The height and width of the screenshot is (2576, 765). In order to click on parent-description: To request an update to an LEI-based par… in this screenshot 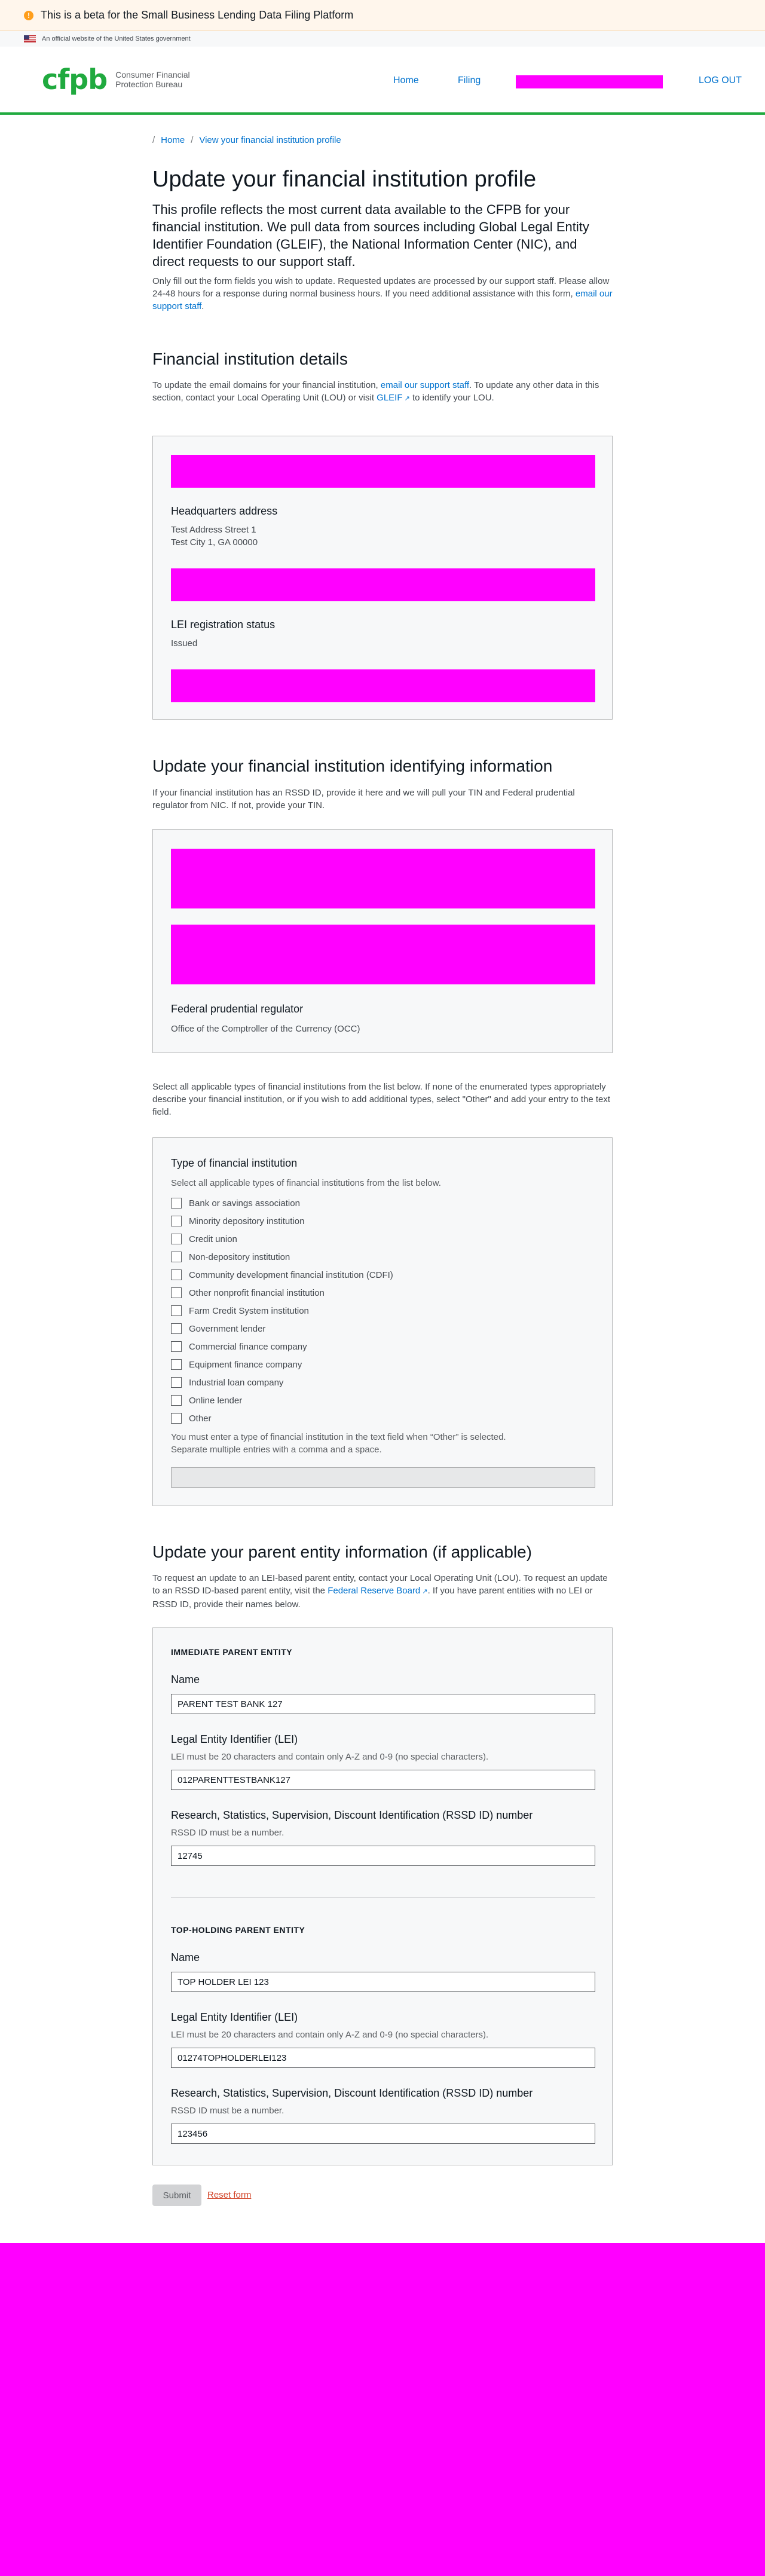, I will do `click(382, 1591)`.